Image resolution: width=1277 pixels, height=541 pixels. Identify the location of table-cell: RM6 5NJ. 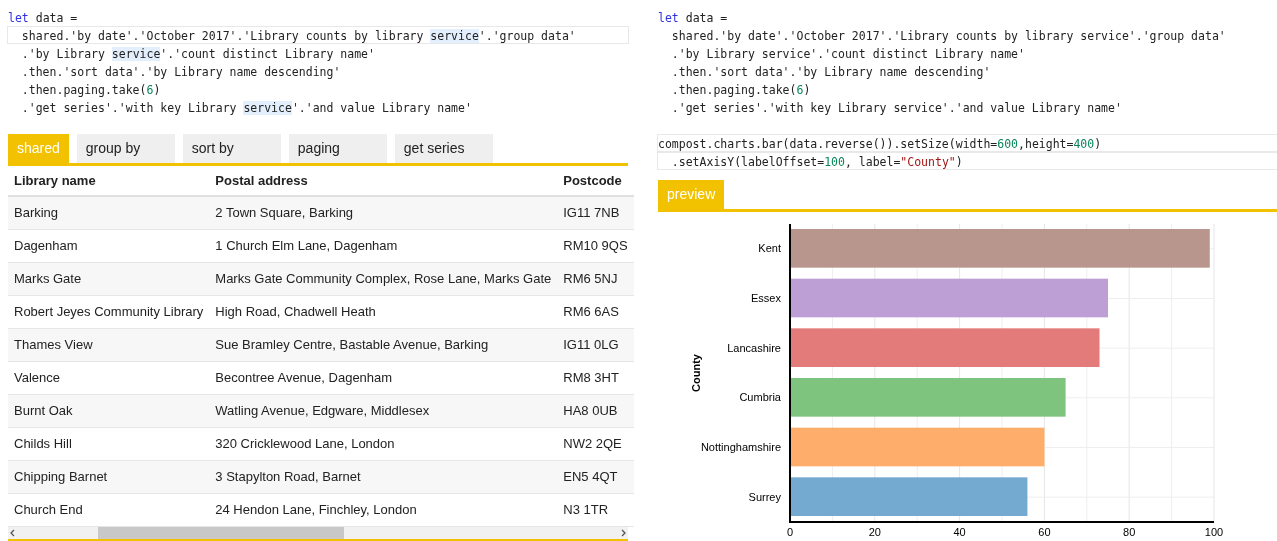
(595, 278).